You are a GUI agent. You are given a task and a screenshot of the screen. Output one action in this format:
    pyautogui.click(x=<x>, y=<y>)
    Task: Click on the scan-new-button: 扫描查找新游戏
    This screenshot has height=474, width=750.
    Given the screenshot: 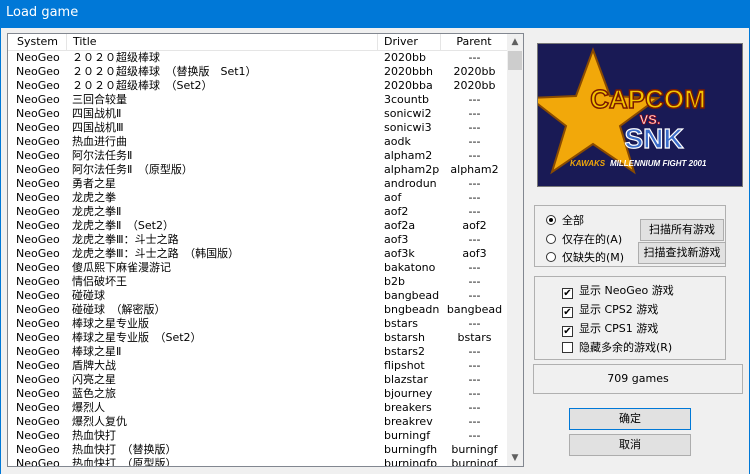 What is the action you would take?
    pyautogui.click(x=682, y=253)
    